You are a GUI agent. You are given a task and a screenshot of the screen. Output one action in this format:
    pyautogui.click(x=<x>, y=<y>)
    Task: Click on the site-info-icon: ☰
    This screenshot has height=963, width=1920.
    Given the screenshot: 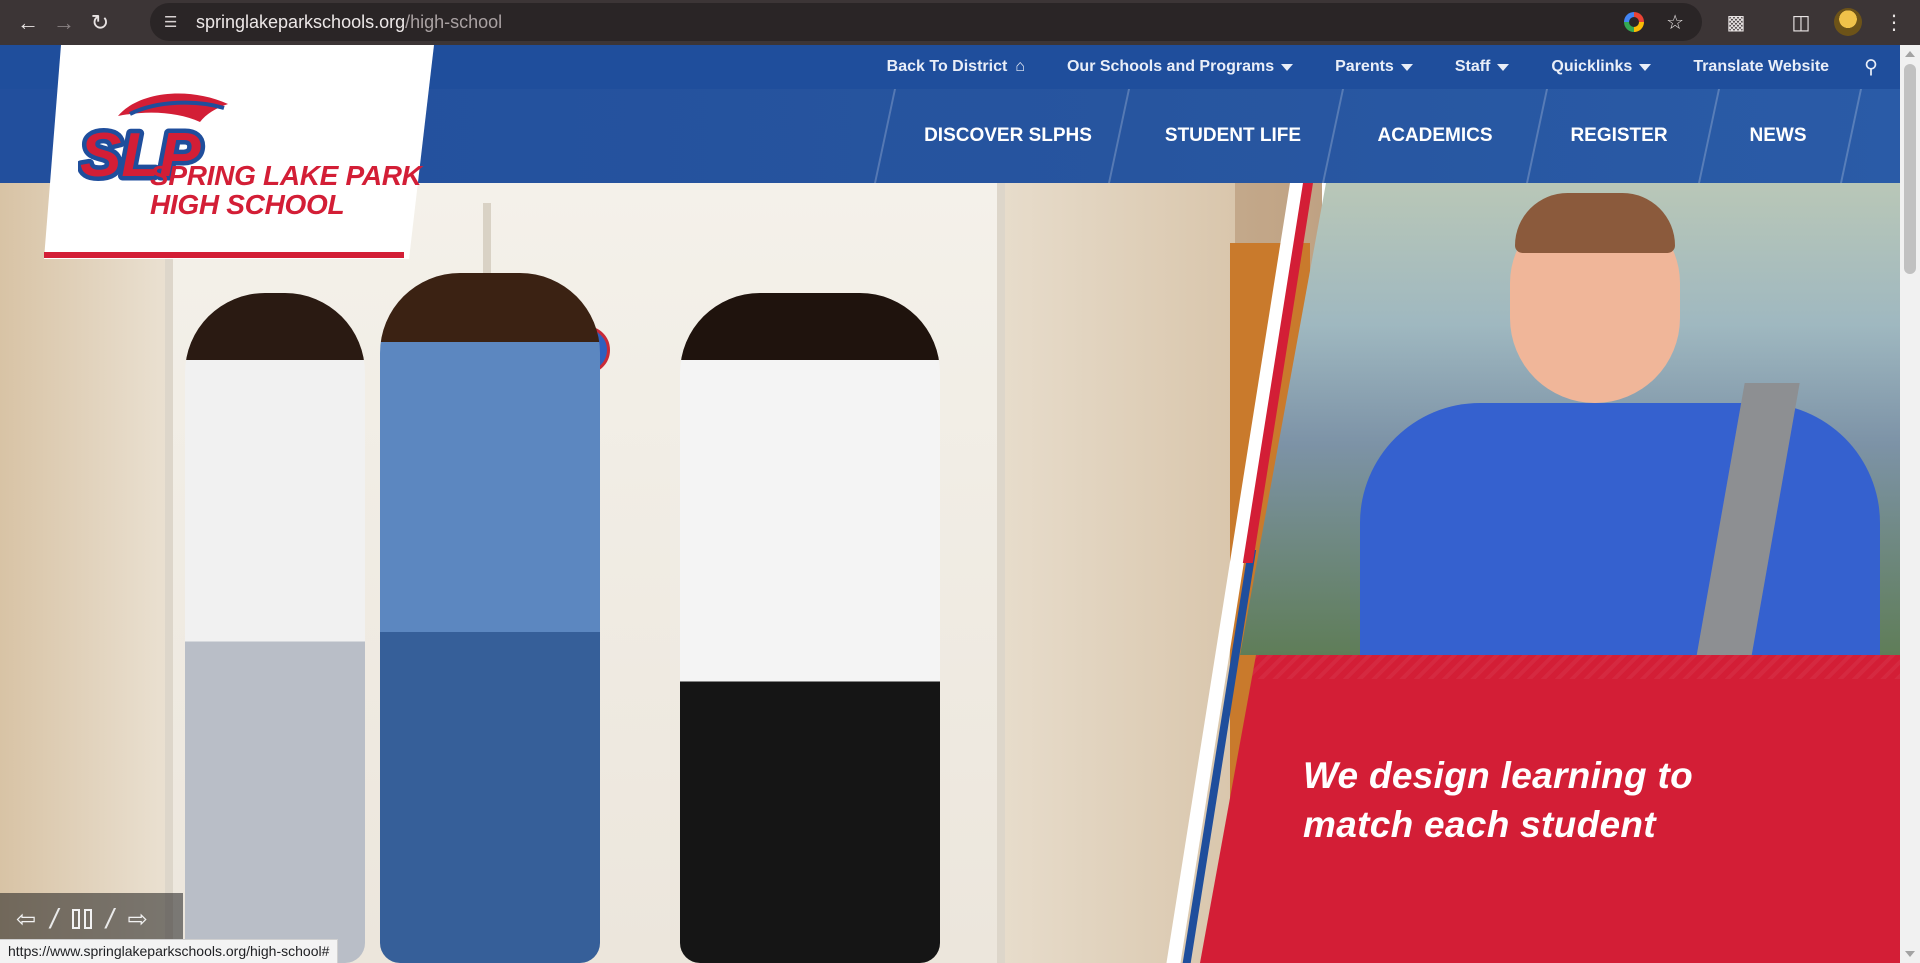 What is the action you would take?
    pyautogui.click(x=175, y=22)
    